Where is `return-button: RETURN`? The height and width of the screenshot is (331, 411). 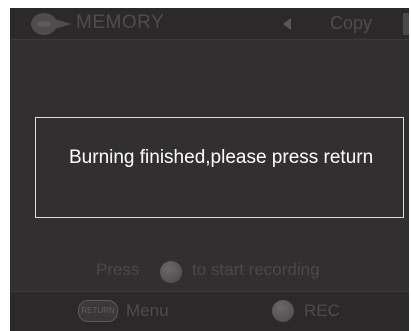 return-button: RETURN is located at coordinates (98, 311).